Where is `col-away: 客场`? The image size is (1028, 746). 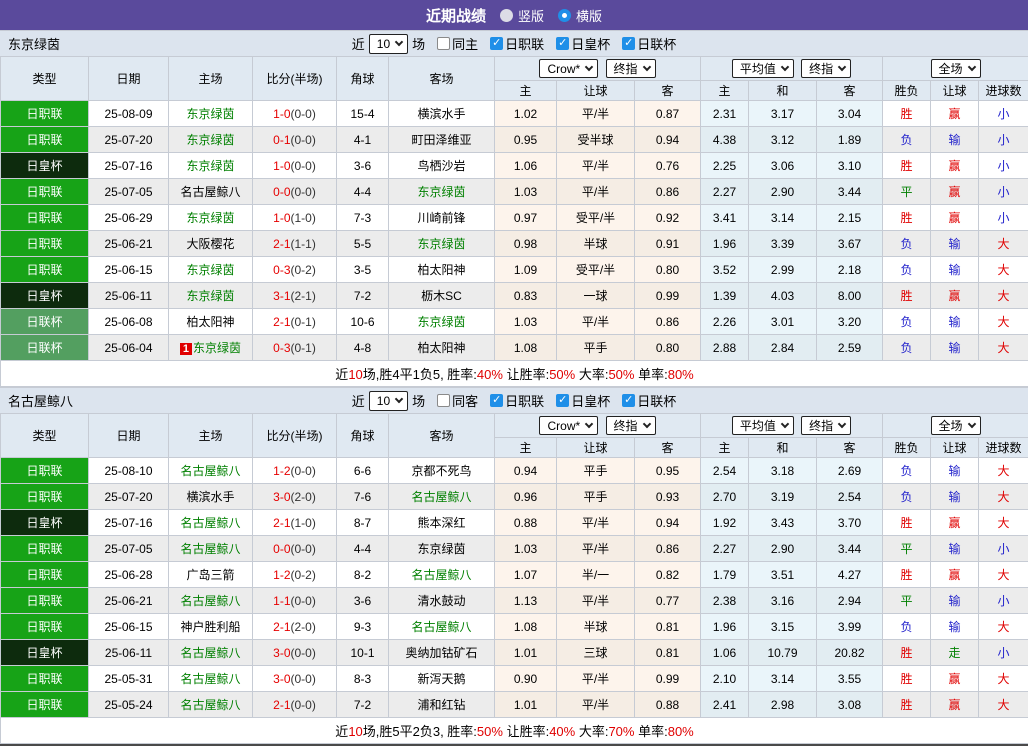
col-away: 客场 is located at coordinates (442, 436).